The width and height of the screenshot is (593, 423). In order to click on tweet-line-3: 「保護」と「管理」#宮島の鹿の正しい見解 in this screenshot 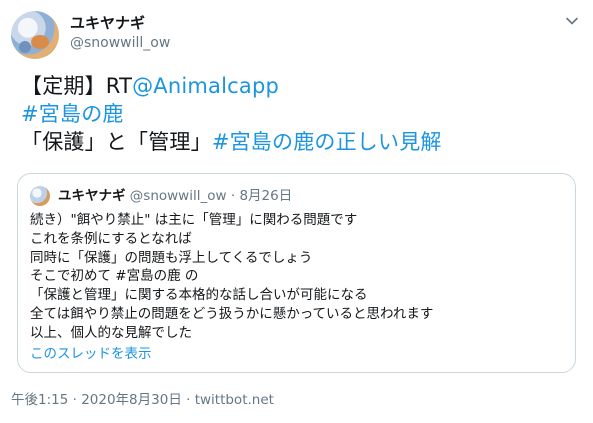, I will do `click(231, 142)`.